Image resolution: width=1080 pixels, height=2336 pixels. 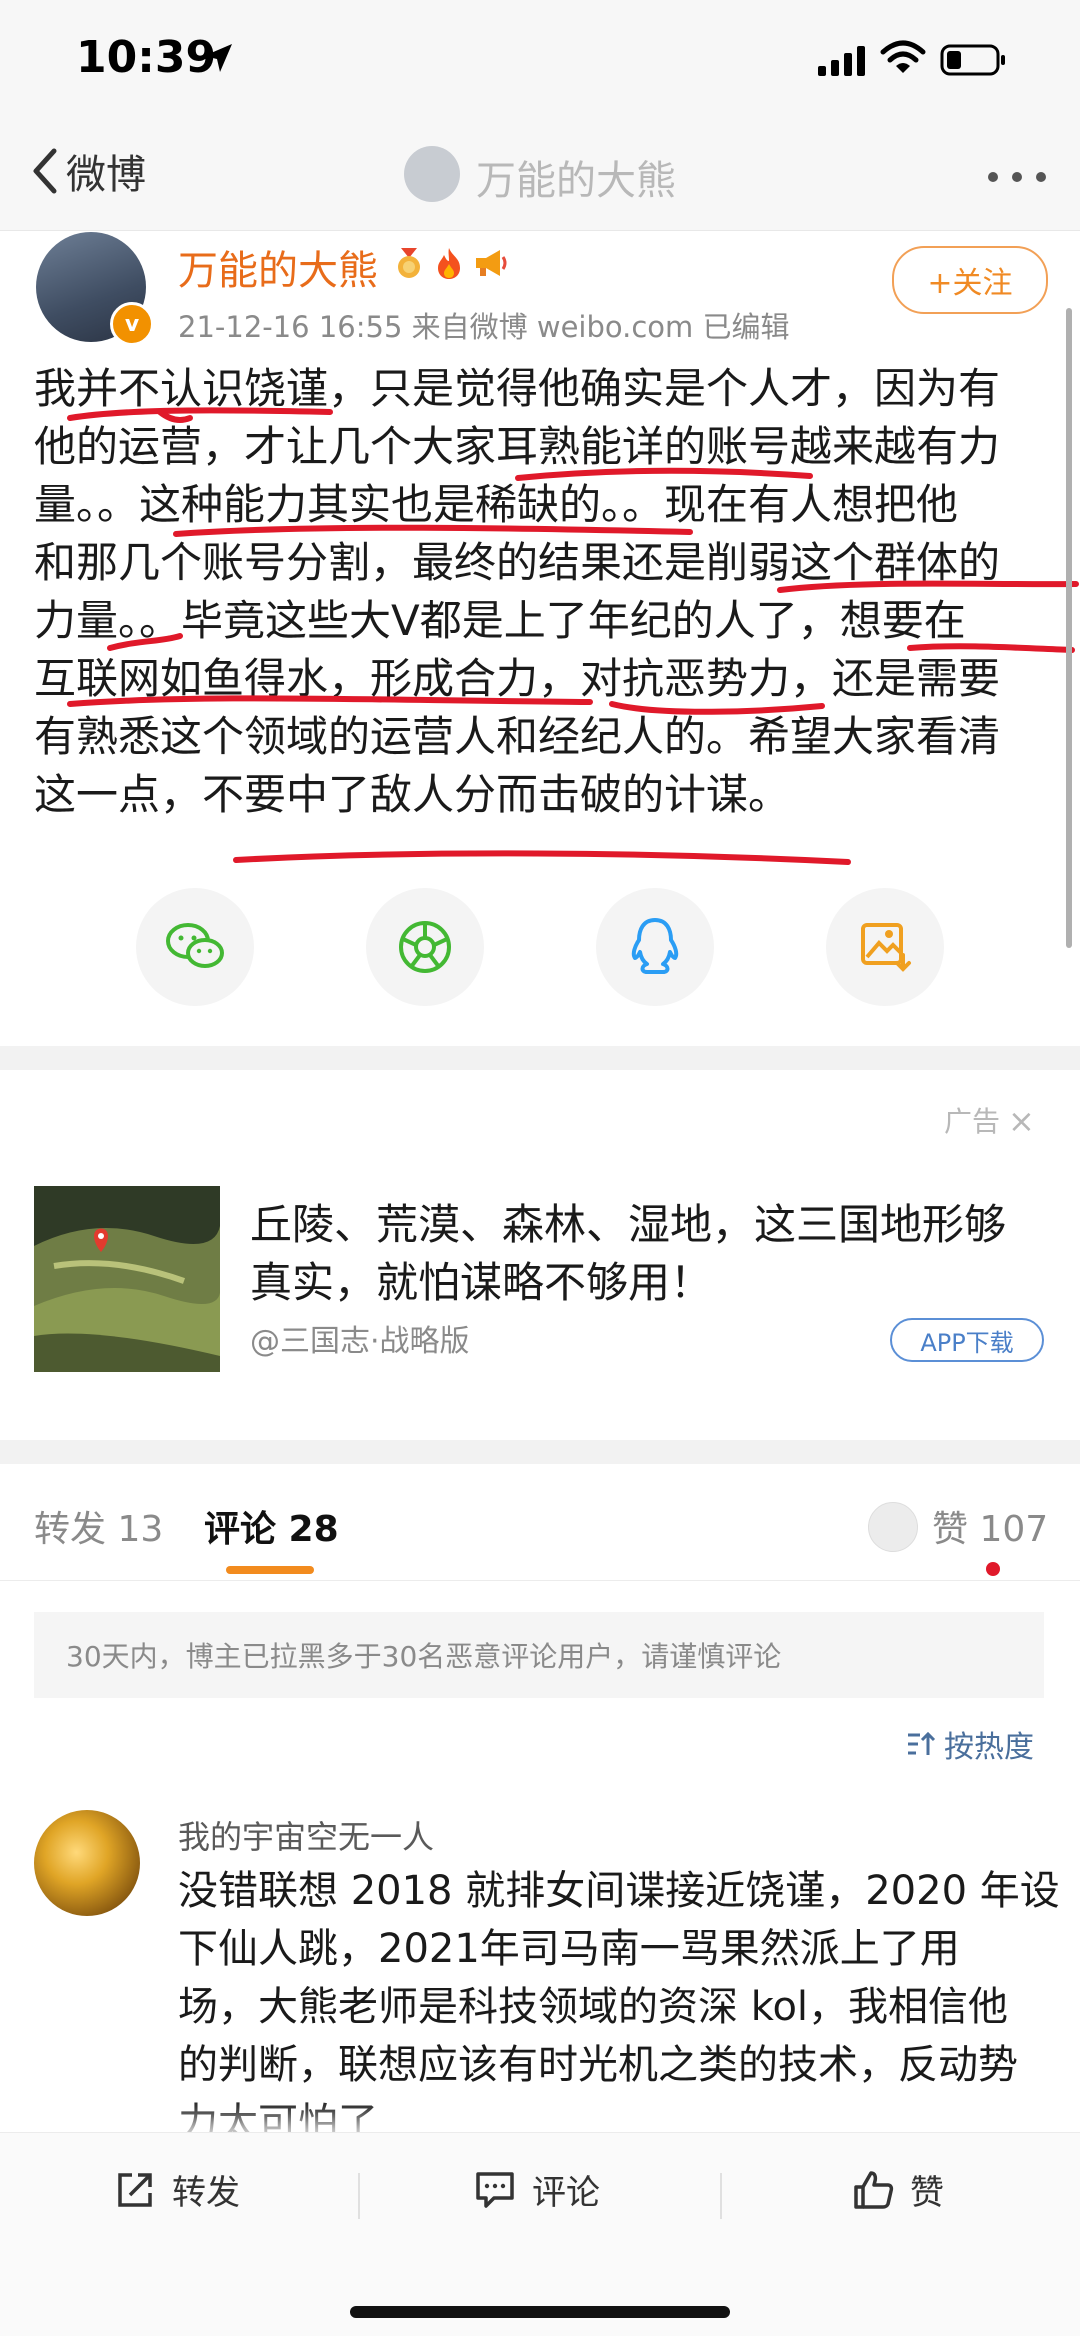 I want to click on bottom-action-bar: 转发 评论 赞, so click(x=540, y=2192).